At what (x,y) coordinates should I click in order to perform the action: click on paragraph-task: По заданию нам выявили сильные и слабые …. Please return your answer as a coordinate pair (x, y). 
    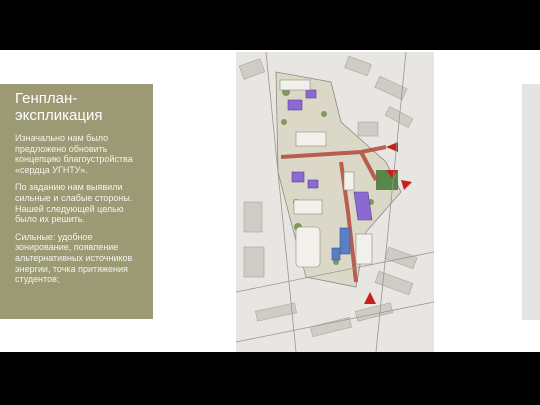
    Looking at the image, I should click on (74, 203).